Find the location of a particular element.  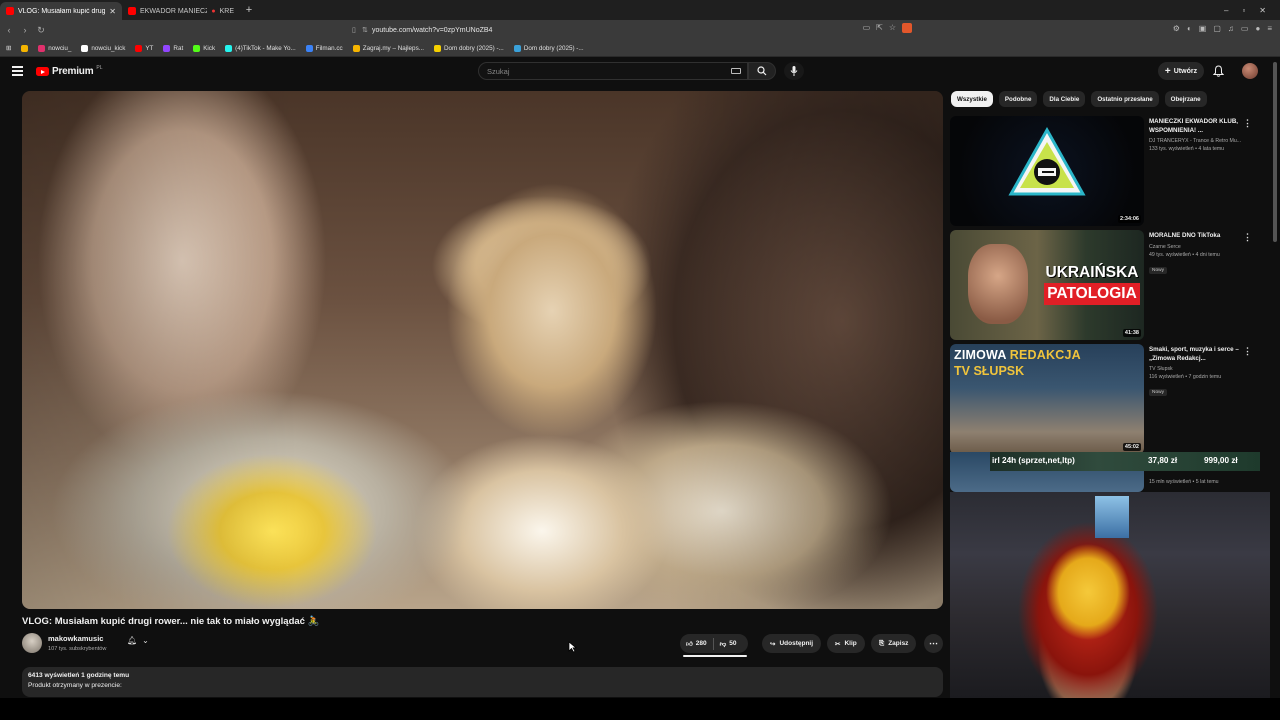

chip-recently-uploaded: Ostatnio przesłane is located at coordinates (1125, 99).